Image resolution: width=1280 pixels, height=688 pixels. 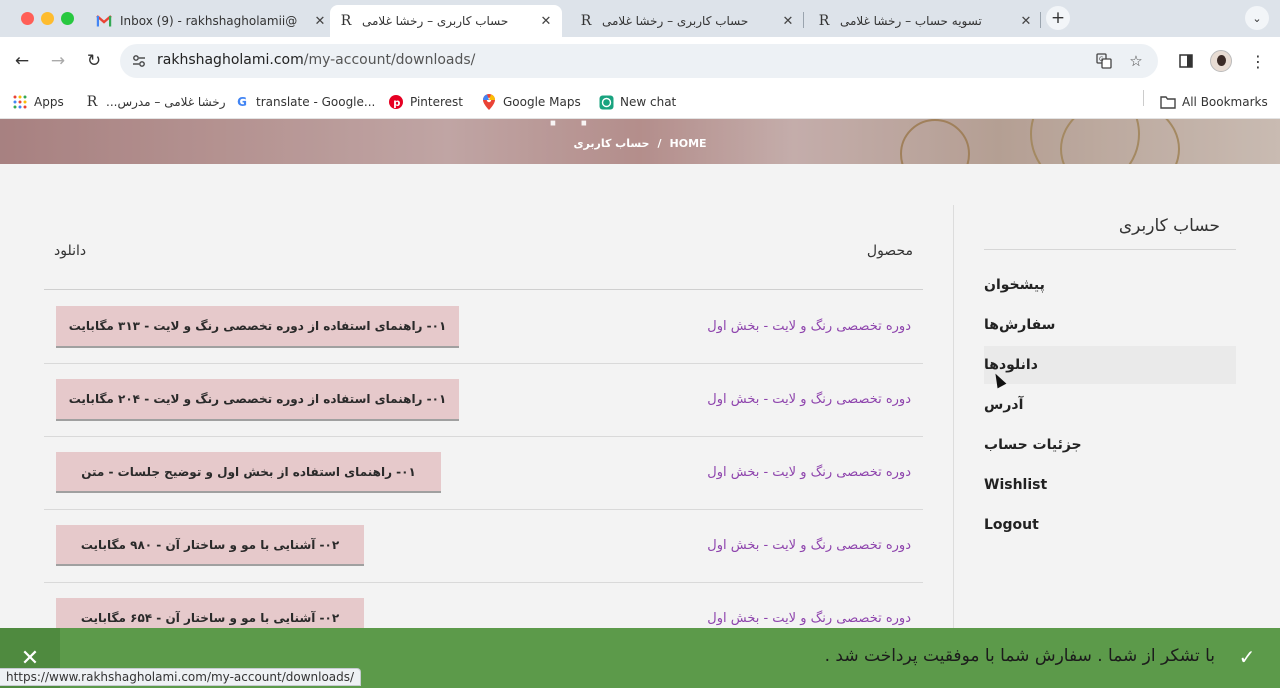 I want to click on svg-text: G, so click(x=1101, y=59).